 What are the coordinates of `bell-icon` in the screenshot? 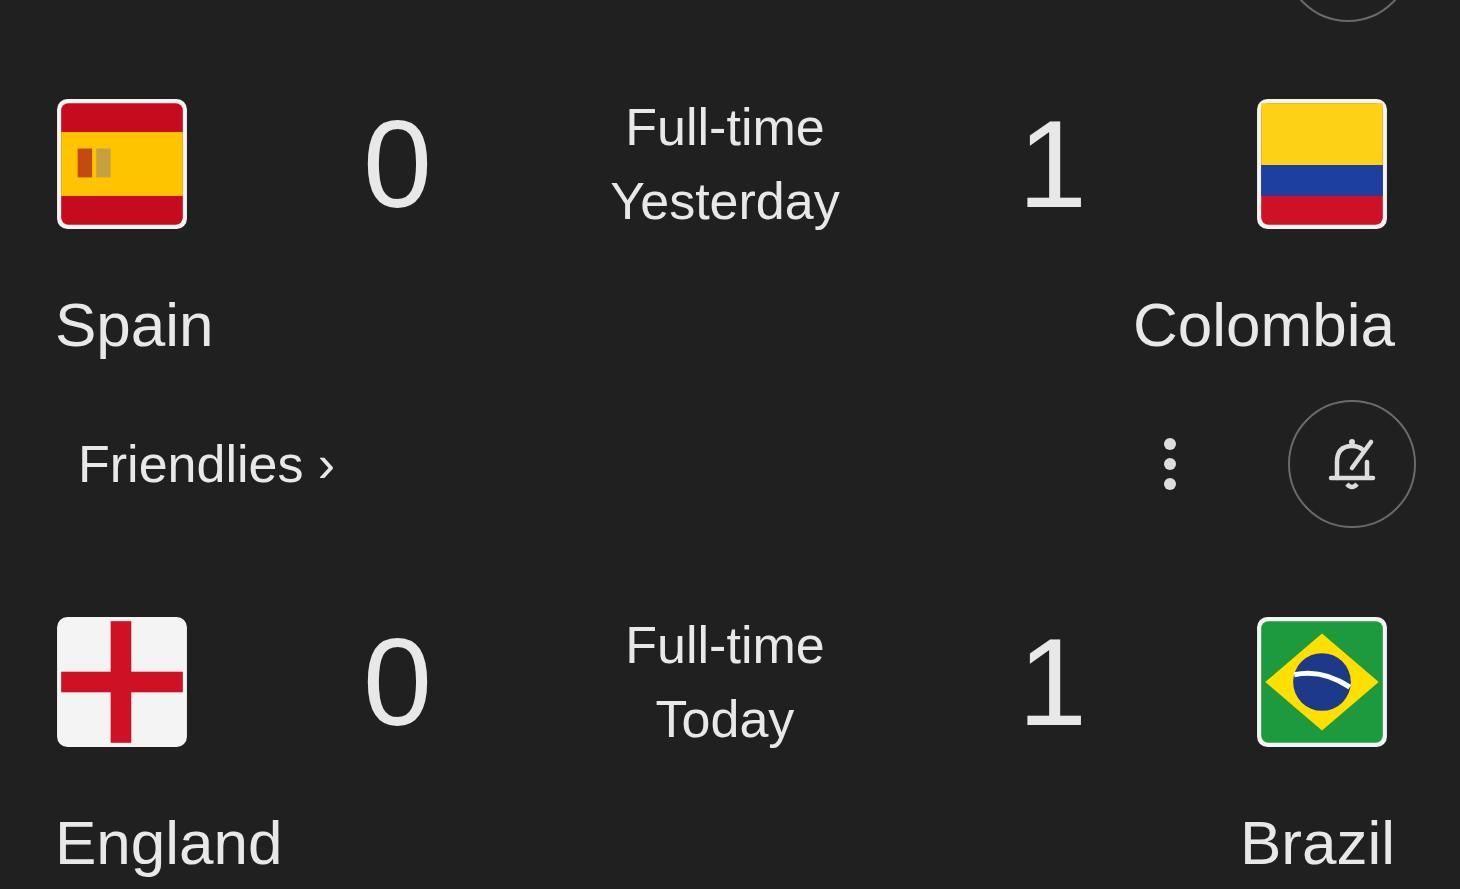 It's located at (1352, 464).